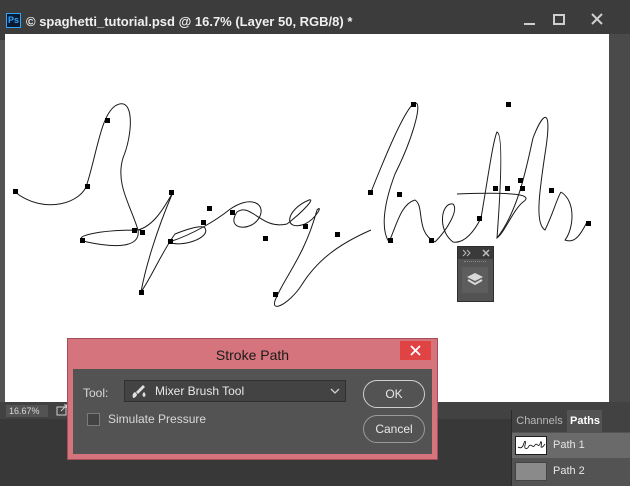  What do you see at coordinates (486, 253) in the screenshot?
I see `mini-close-icon` at bounding box center [486, 253].